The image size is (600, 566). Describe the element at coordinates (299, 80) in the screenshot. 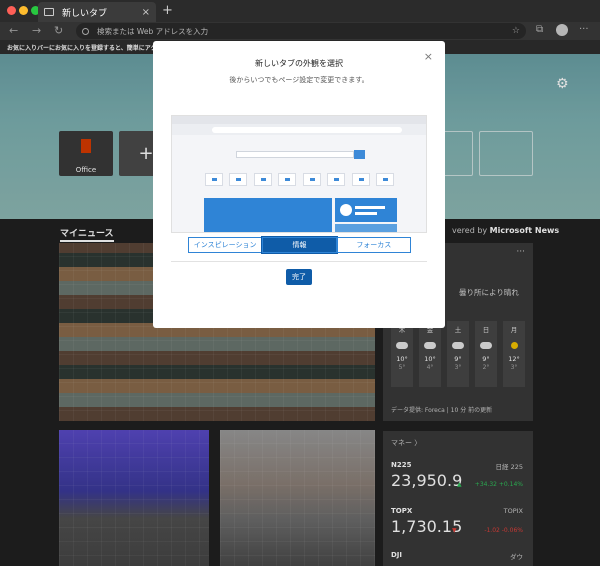

I see `dialog-subtitle: 後からいつでもページ設定で変更できます。` at that location.